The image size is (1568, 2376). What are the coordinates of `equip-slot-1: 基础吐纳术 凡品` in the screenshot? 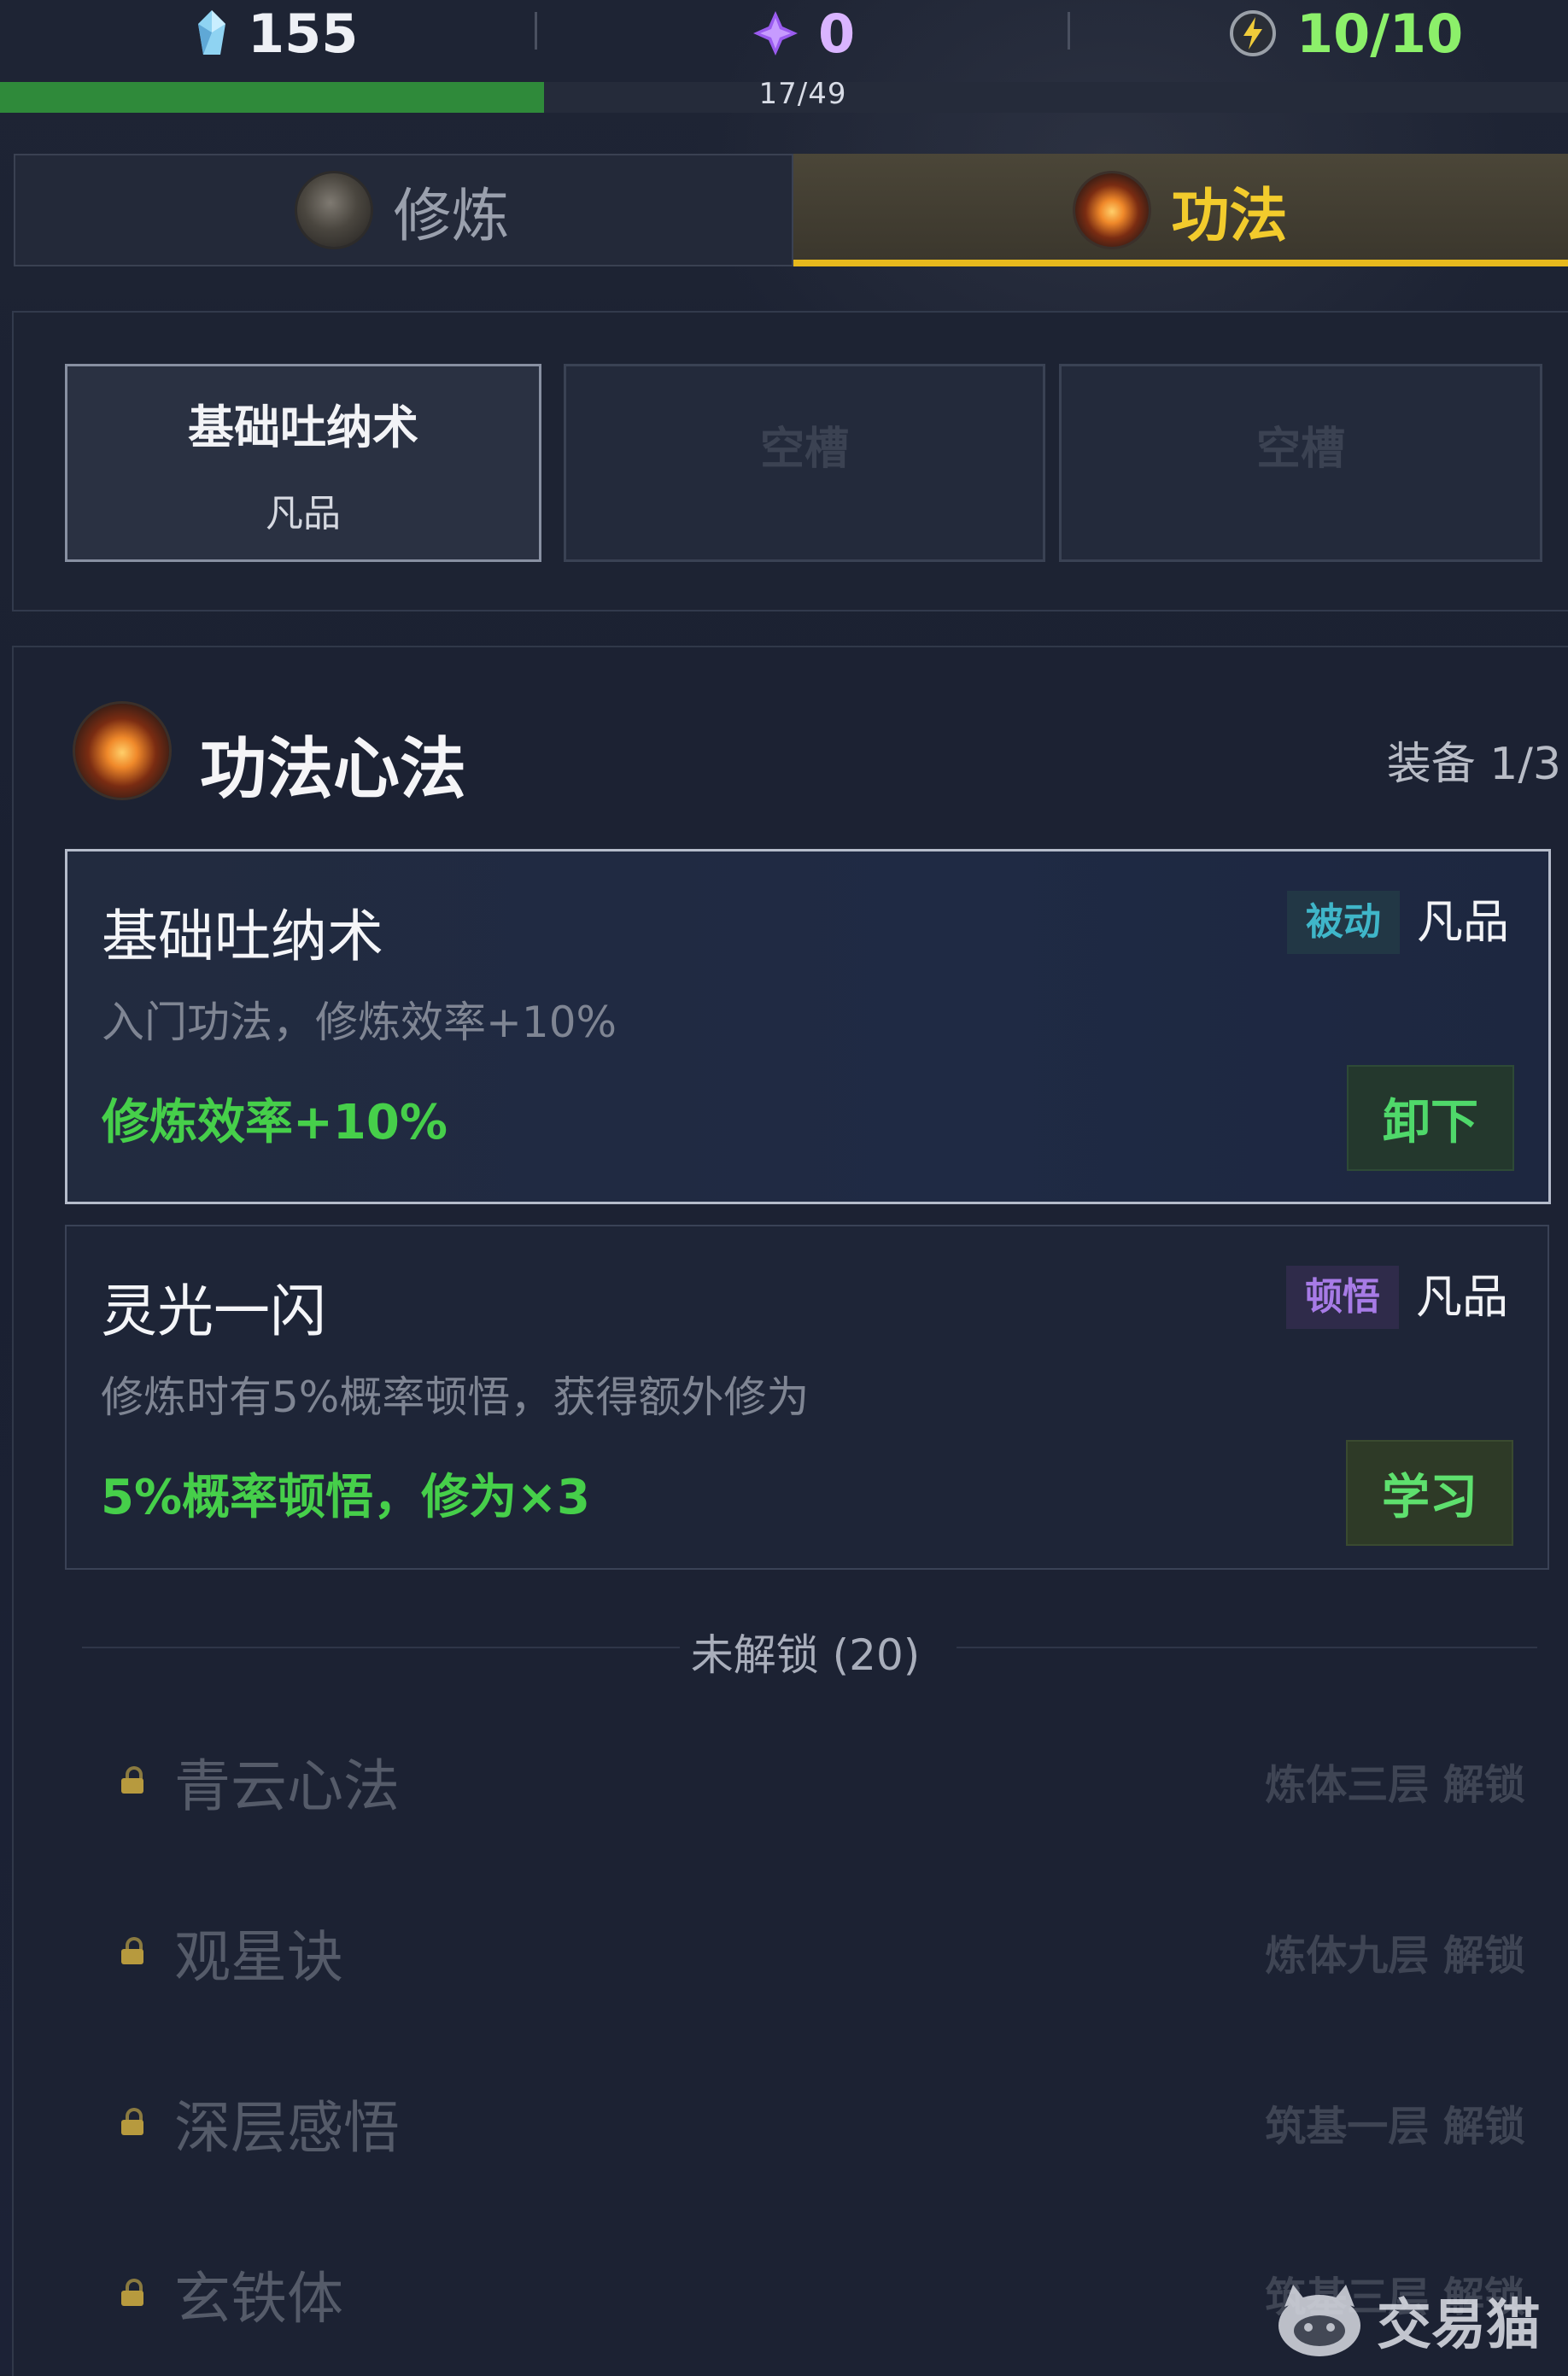 It's located at (303, 463).